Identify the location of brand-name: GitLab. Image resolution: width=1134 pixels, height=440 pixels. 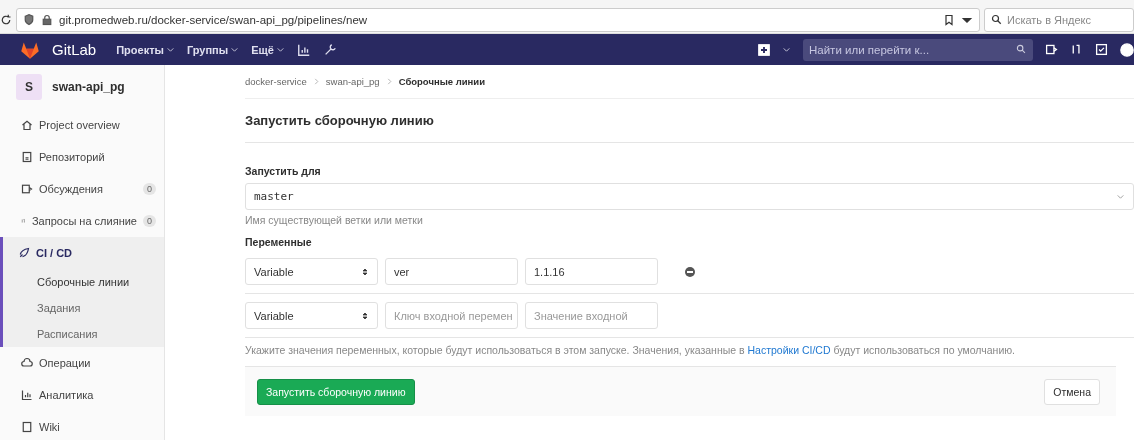
(74, 49).